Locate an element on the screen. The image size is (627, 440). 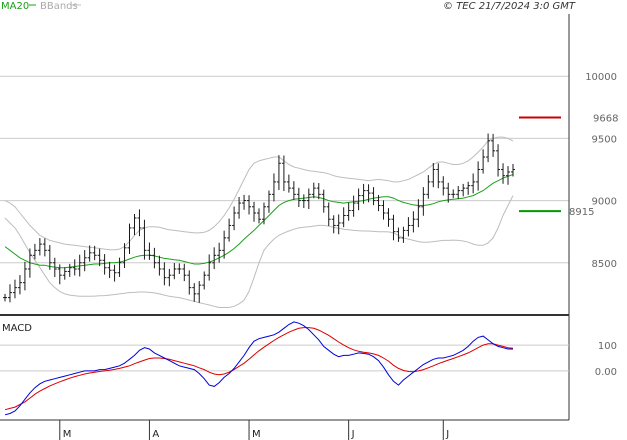
macd-y-tick-label: 100 is located at coordinates (607, 346).